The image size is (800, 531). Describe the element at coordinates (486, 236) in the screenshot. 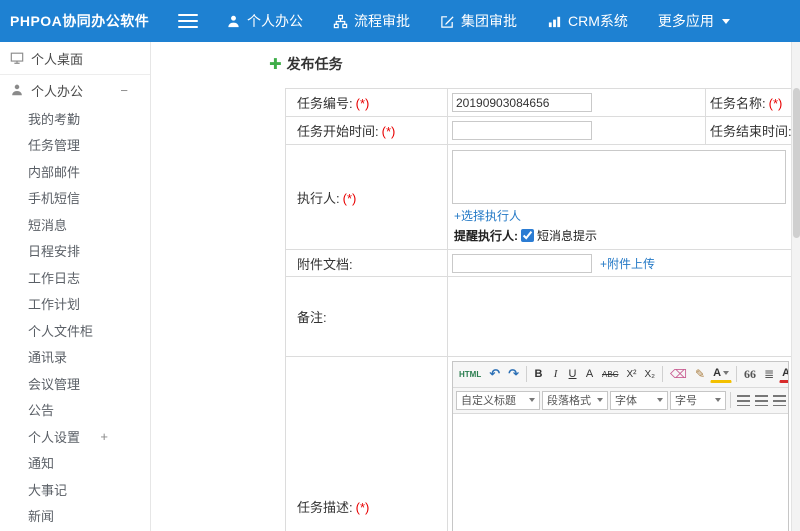

I see `remind-label: 提醒执行人:` at that location.